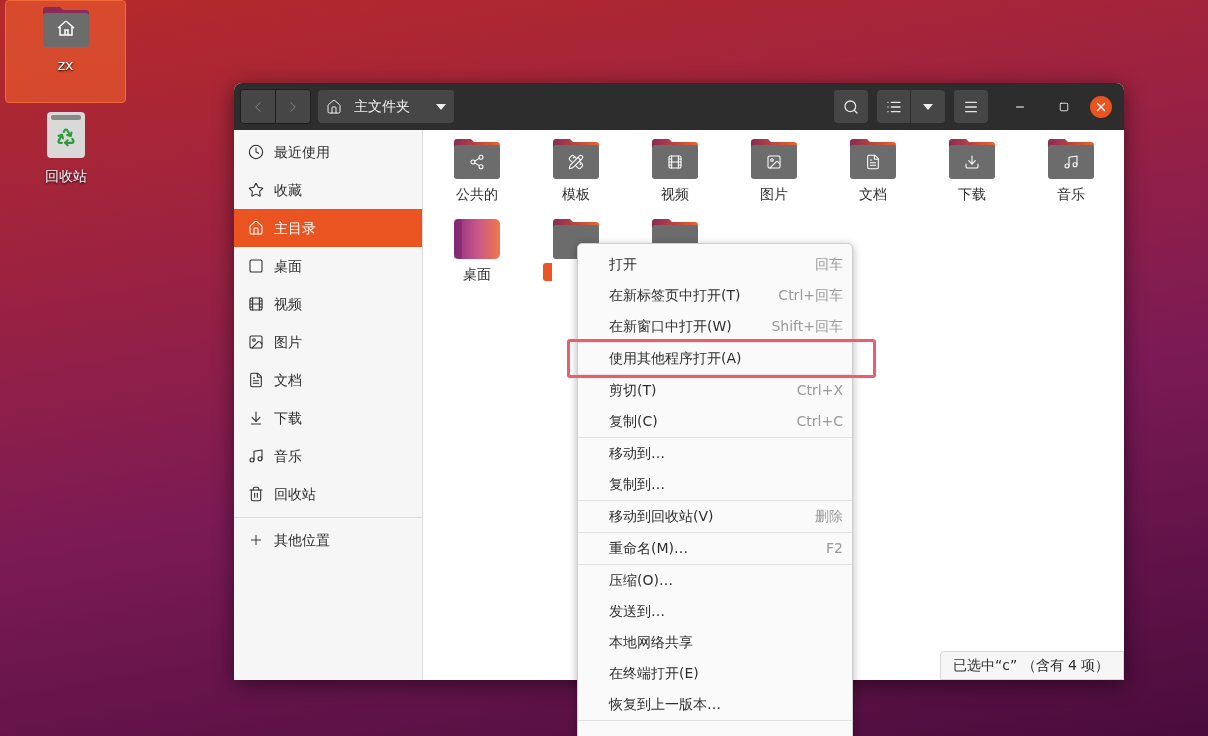  I want to click on menu-item: 使用其他程序打开(A), so click(715, 358).